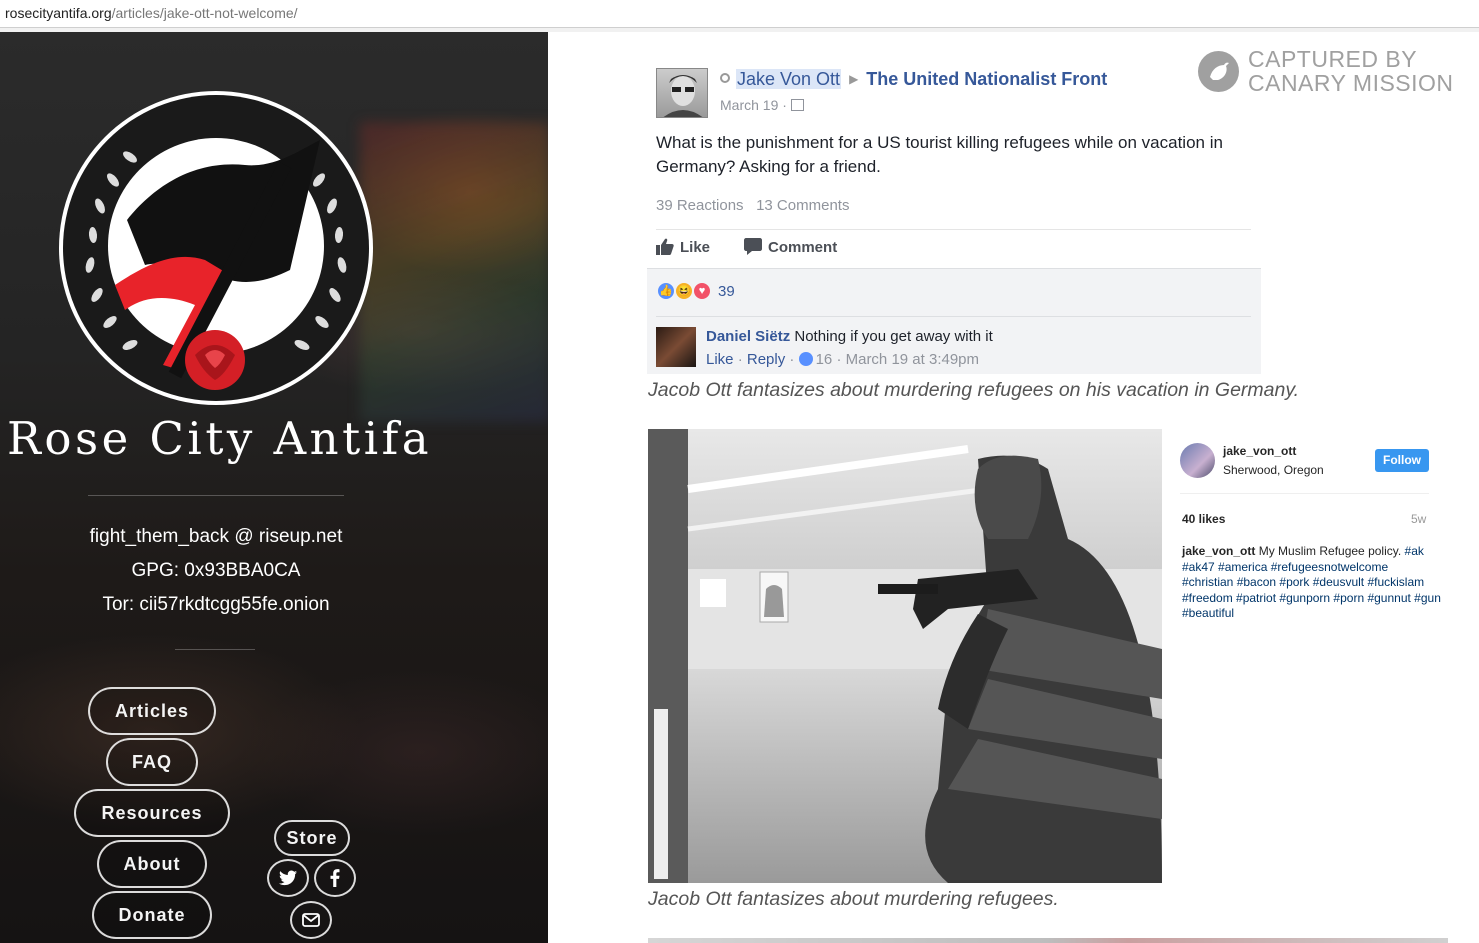 Image resolution: width=1479 pixels, height=943 pixels. What do you see at coordinates (726, 291) in the screenshot?
I see `reaction-total: 39` at bounding box center [726, 291].